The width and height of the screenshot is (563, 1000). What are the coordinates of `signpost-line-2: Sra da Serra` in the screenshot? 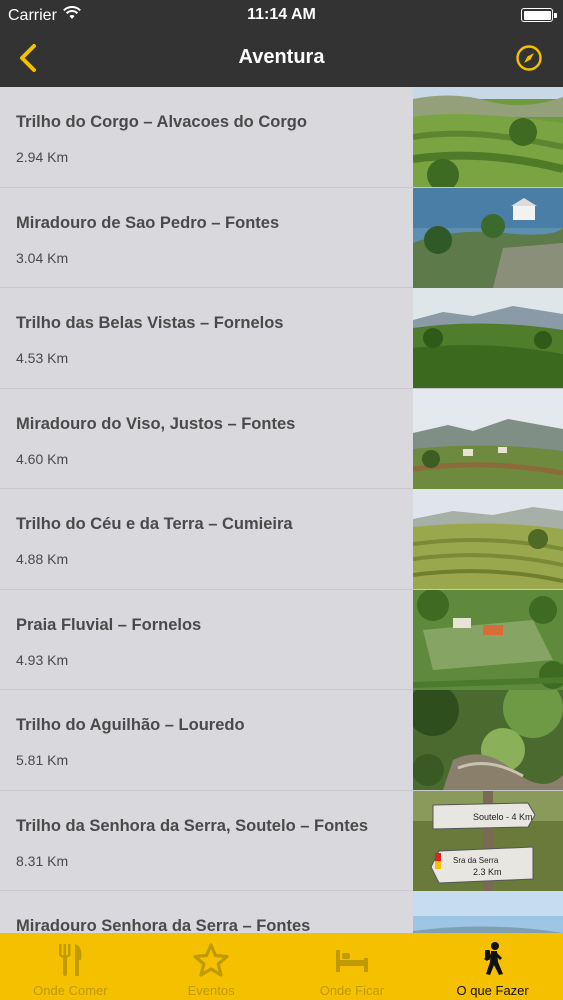 It's located at (476, 860).